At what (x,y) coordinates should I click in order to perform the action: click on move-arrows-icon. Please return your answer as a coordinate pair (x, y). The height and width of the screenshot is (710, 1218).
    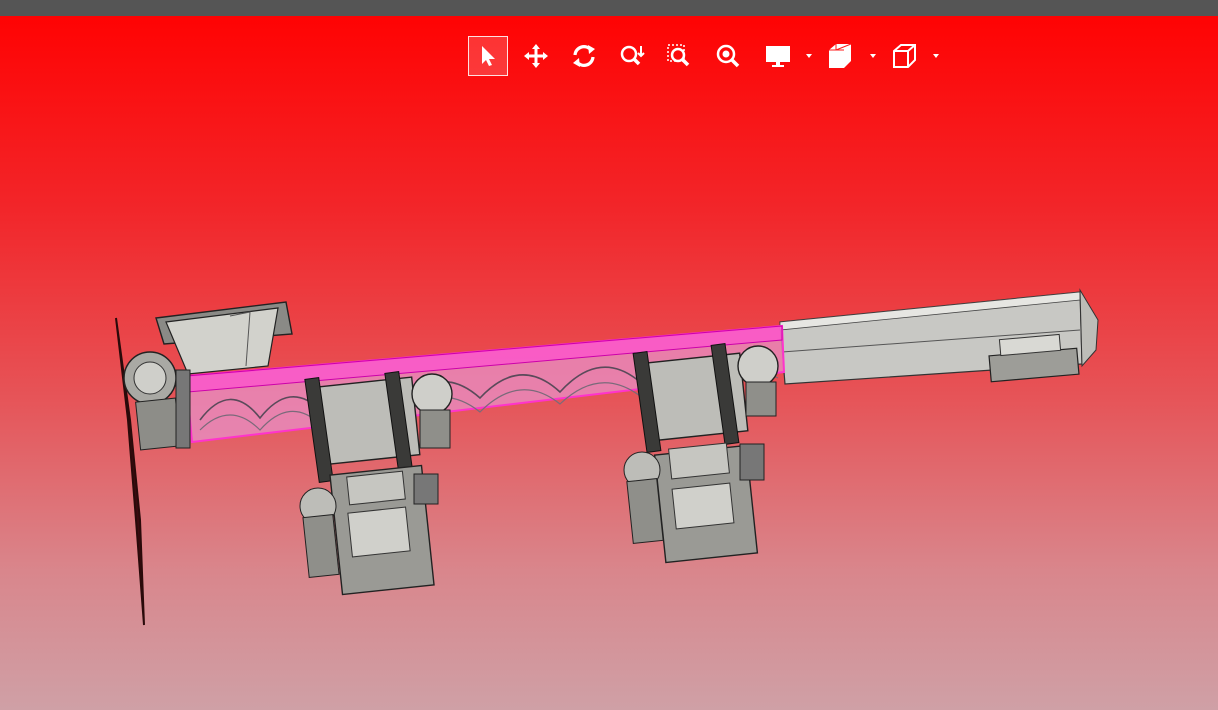
    Looking at the image, I should click on (536, 56).